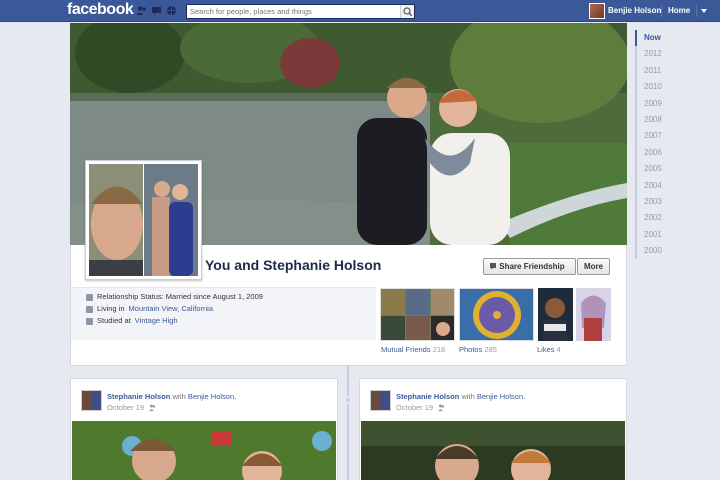 The width and height of the screenshot is (720, 480). What do you see at coordinates (558, 349) in the screenshot?
I see `likes-count: 4` at bounding box center [558, 349].